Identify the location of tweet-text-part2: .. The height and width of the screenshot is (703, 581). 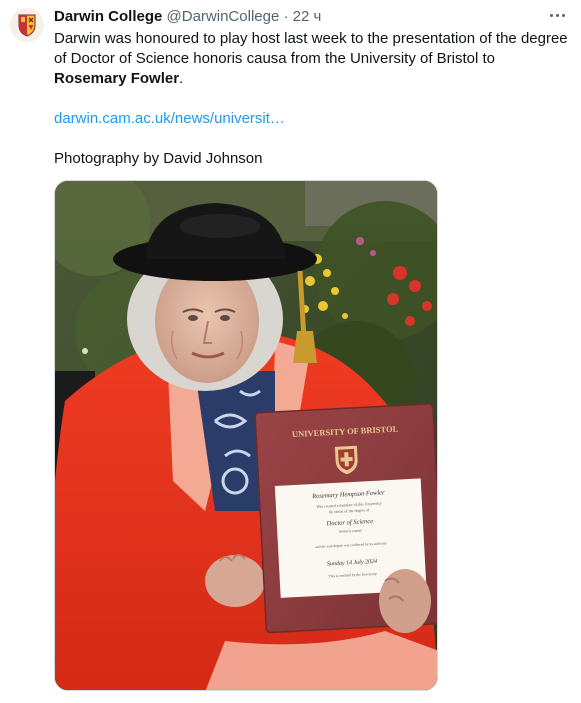
(181, 78).